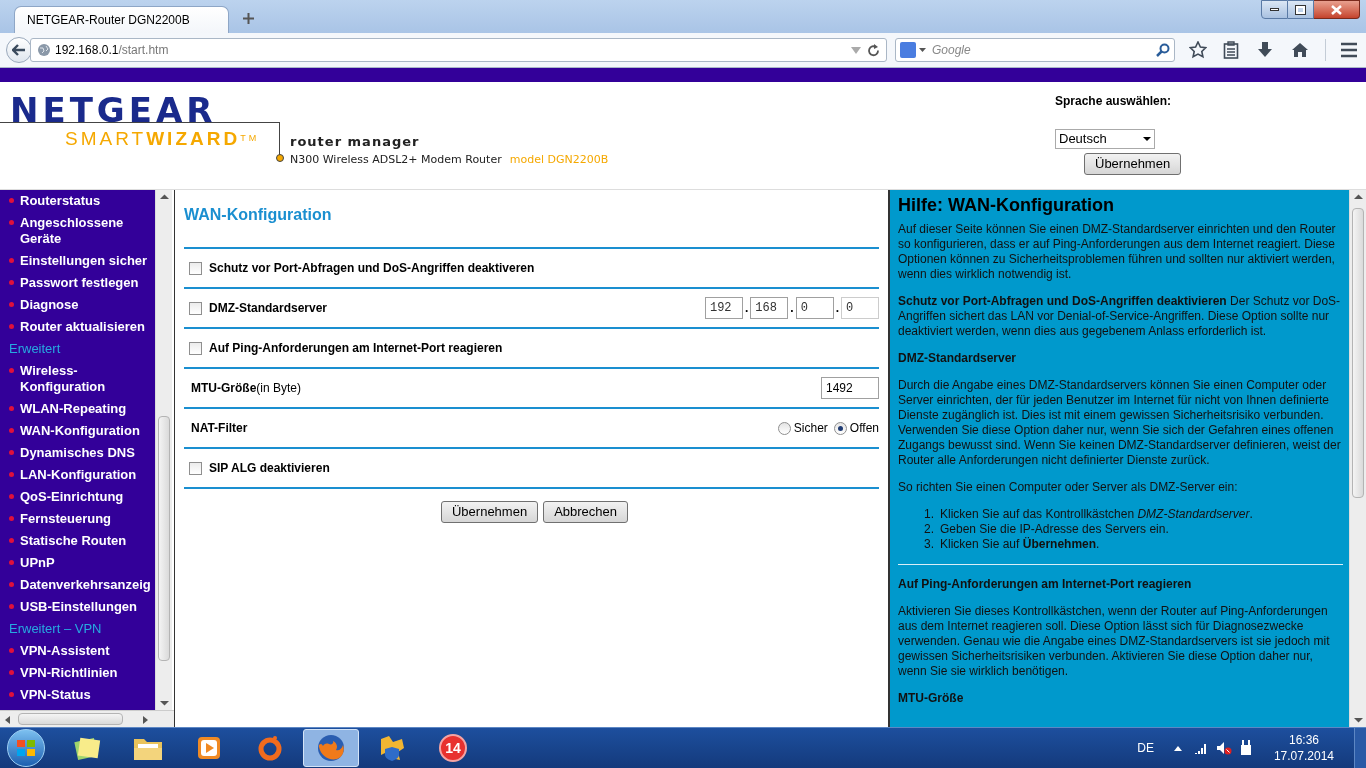 The height and width of the screenshot is (768, 1366). Describe the element at coordinates (163, 450) in the screenshot. I see `sidebar-scrollbar` at that location.